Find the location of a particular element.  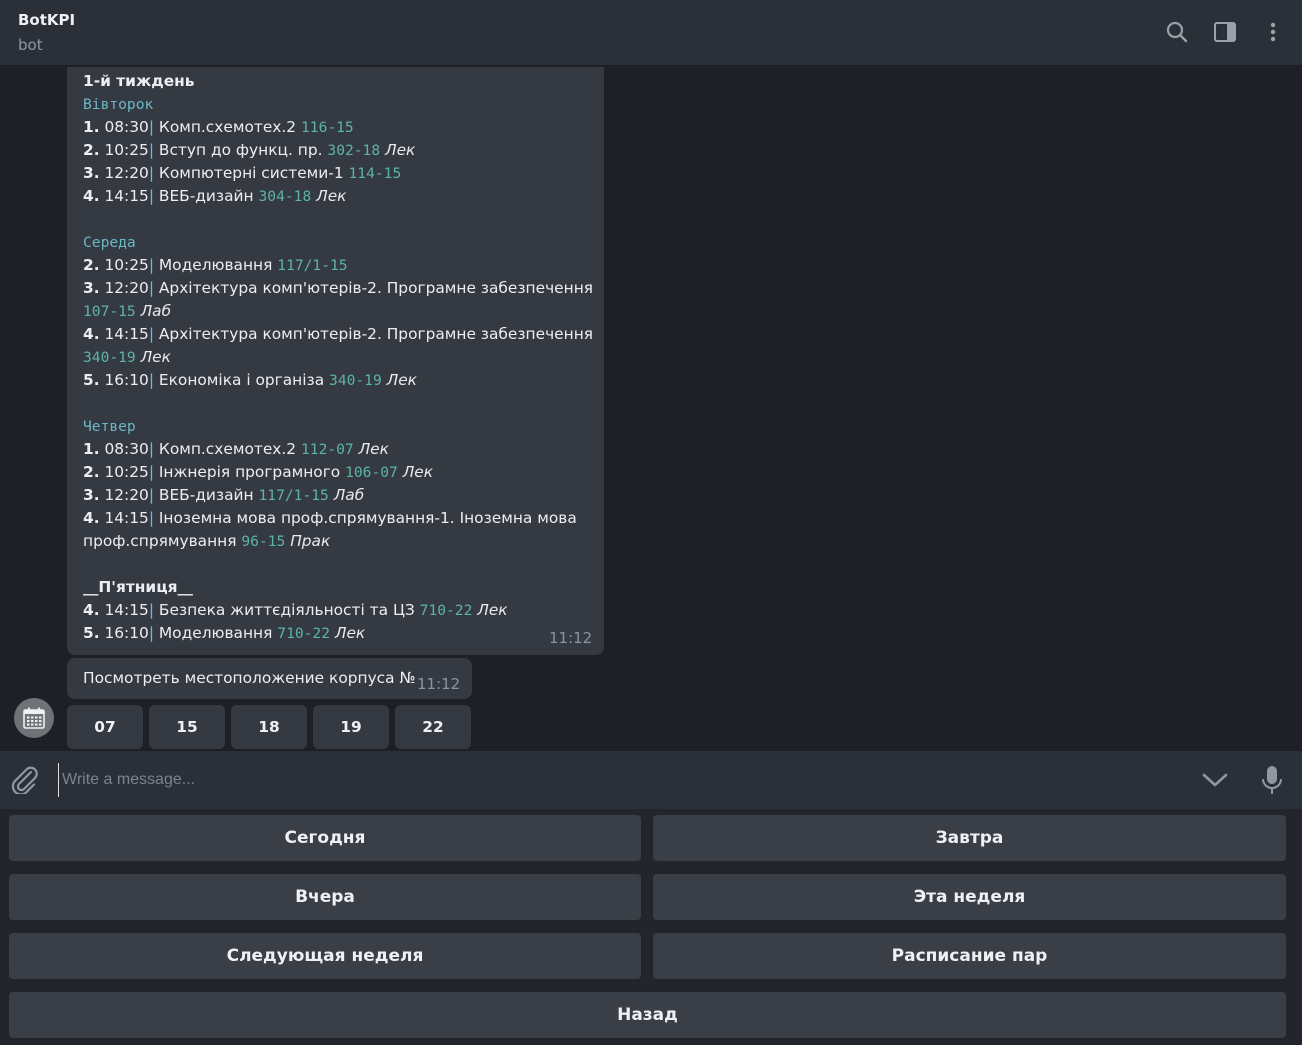

paperclip-icon is located at coordinates (25, 782).